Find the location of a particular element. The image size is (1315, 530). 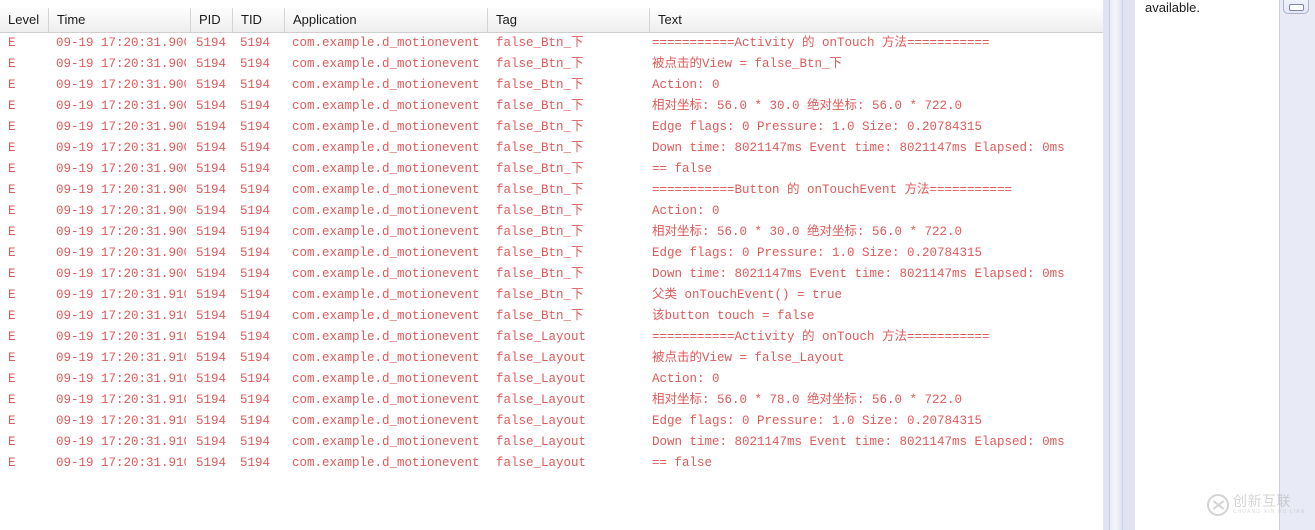

column-header-app: Application is located at coordinates (385, 20).